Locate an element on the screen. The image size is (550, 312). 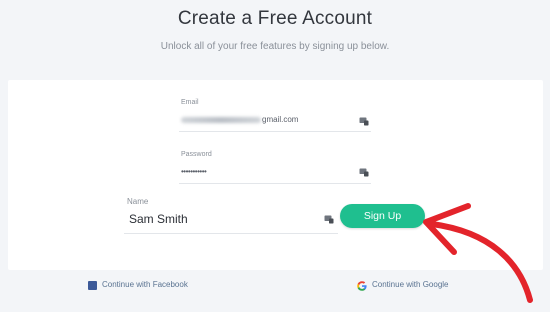
email-redacted is located at coordinates (221, 120).